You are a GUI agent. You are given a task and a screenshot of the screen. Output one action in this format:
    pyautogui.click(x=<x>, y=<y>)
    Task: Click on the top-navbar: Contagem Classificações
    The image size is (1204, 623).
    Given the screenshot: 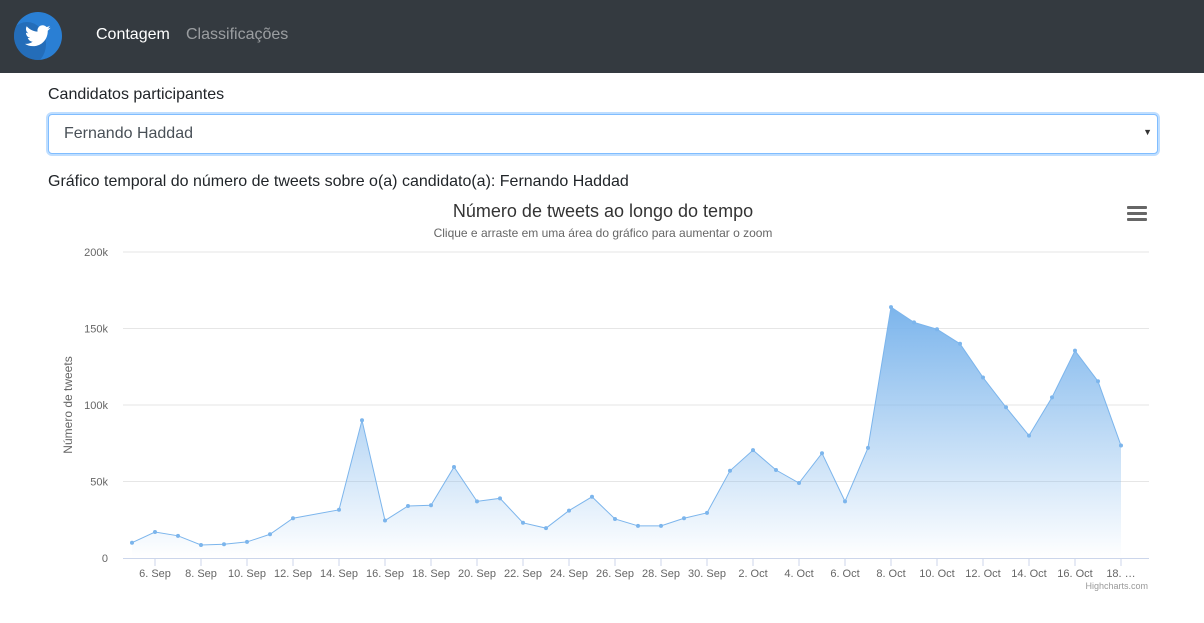 What is the action you would take?
    pyautogui.click(x=602, y=36)
    